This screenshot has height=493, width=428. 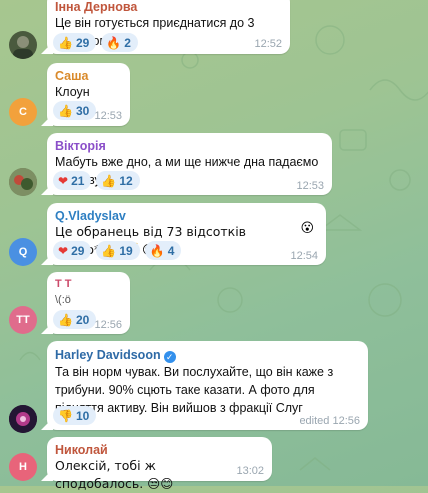 I want to click on reaction-fire: 🔥 4, so click(x=163, y=250).